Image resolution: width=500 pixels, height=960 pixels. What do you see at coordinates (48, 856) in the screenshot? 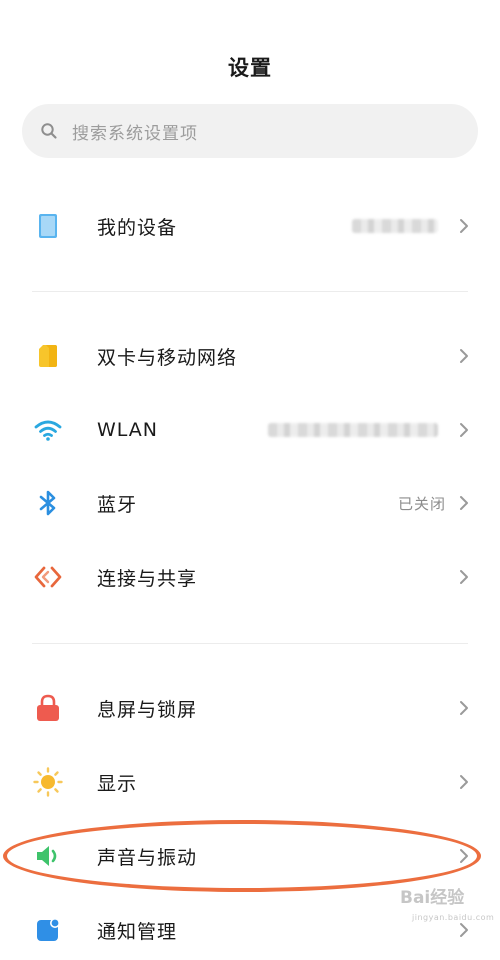
I see `speaker-icon` at bounding box center [48, 856].